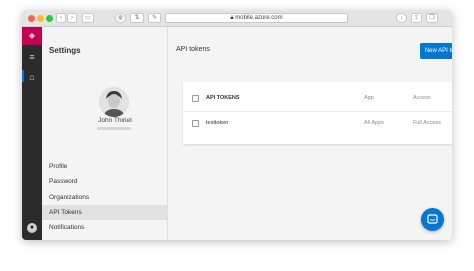  What do you see at coordinates (114, 128) in the screenshot?
I see `user-subtitle-placeholder` at bounding box center [114, 128].